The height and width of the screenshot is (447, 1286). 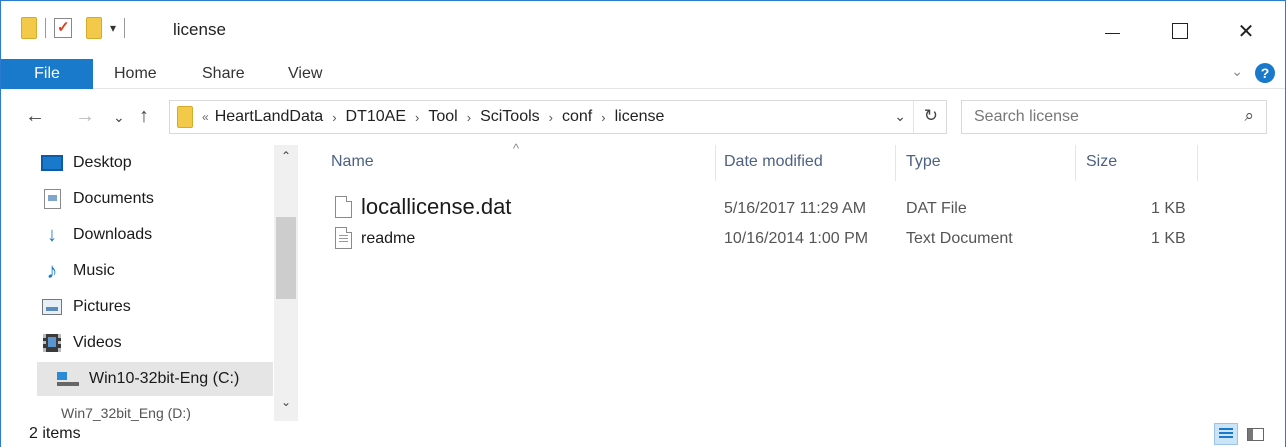 I want to click on text-file-icon, so click(x=343, y=238).